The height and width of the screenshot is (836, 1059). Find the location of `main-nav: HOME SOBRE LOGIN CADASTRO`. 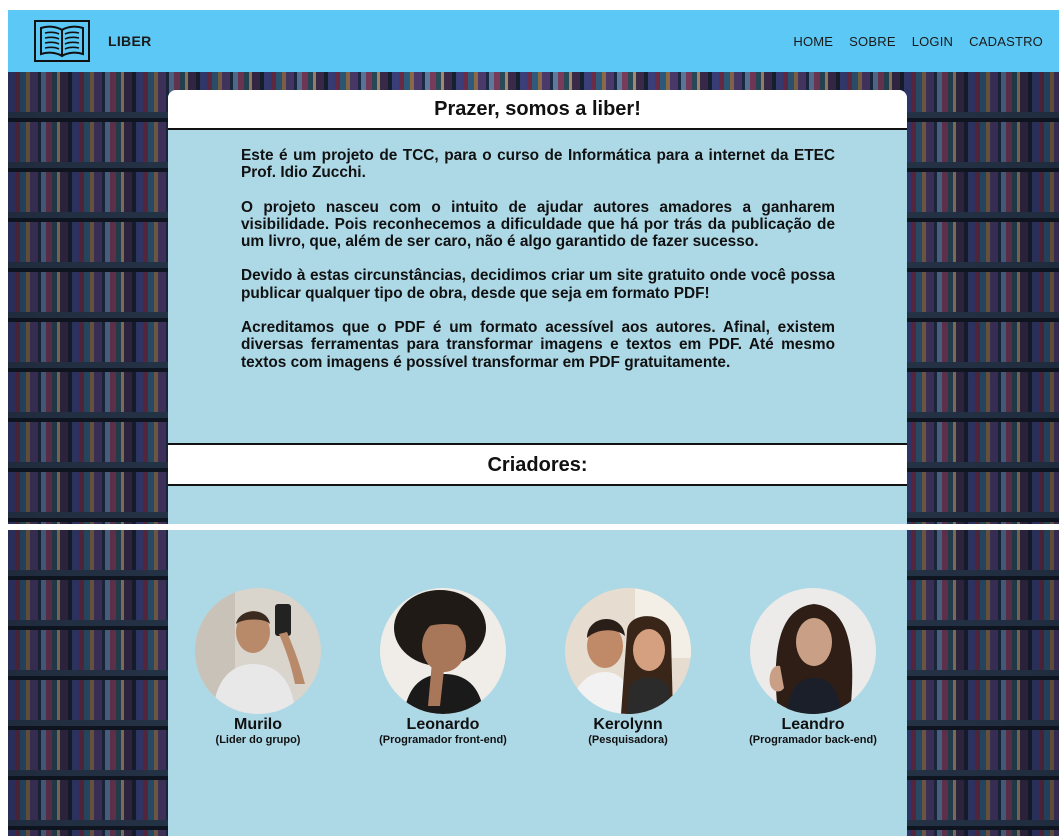

main-nav: HOME SOBRE LOGIN CADASTRO is located at coordinates (918, 41).